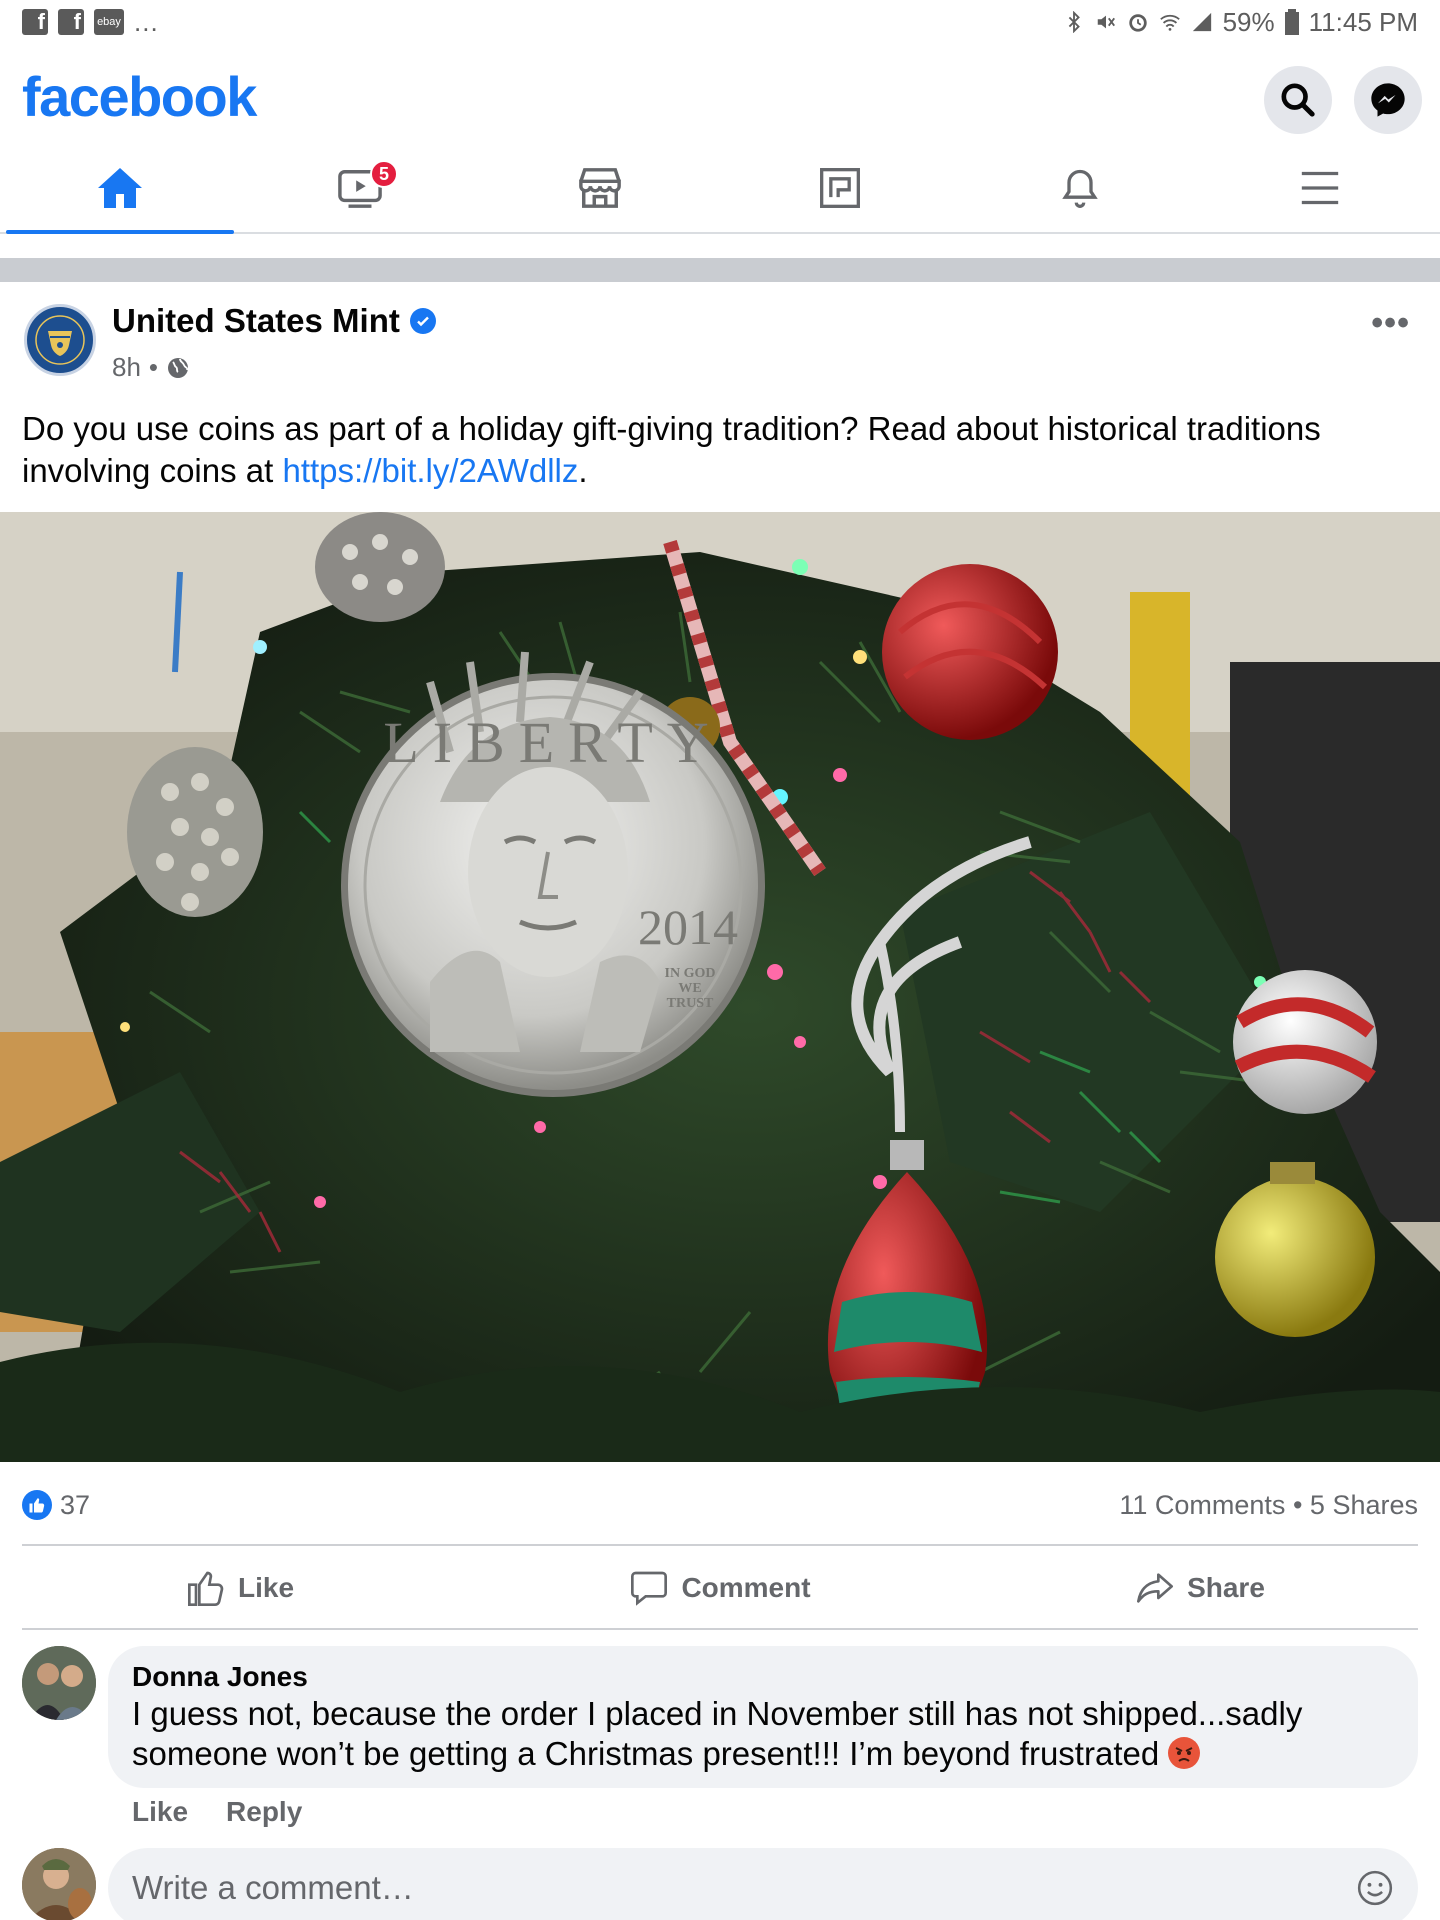 The image size is (1440, 1920). What do you see at coordinates (1202, 1505) in the screenshot?
I see `comments-count: 11 Comments` at bounding box center [1202, 1505].